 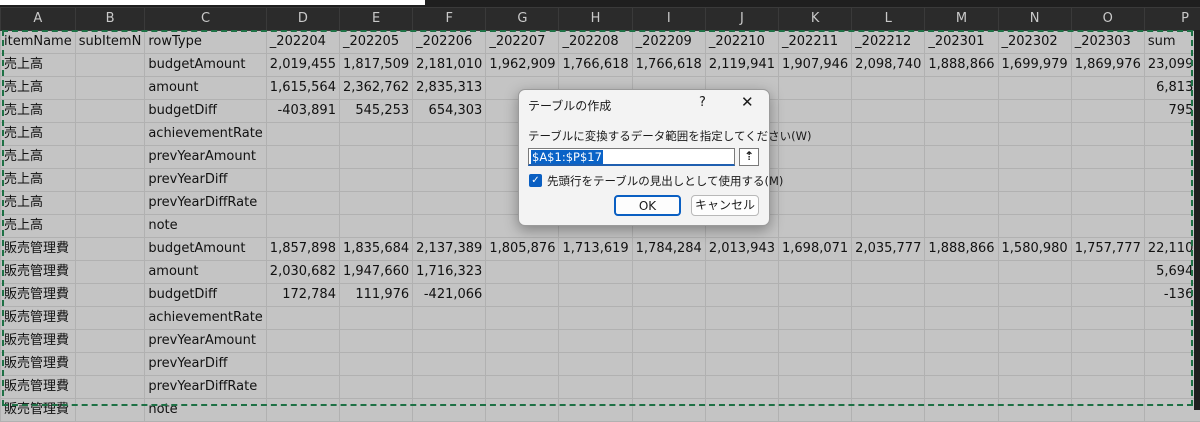 What do you see at coordinates (725, 205) in the screenshot?
I see `cancel-button: キャンセル` at bounding box center [725, 205].